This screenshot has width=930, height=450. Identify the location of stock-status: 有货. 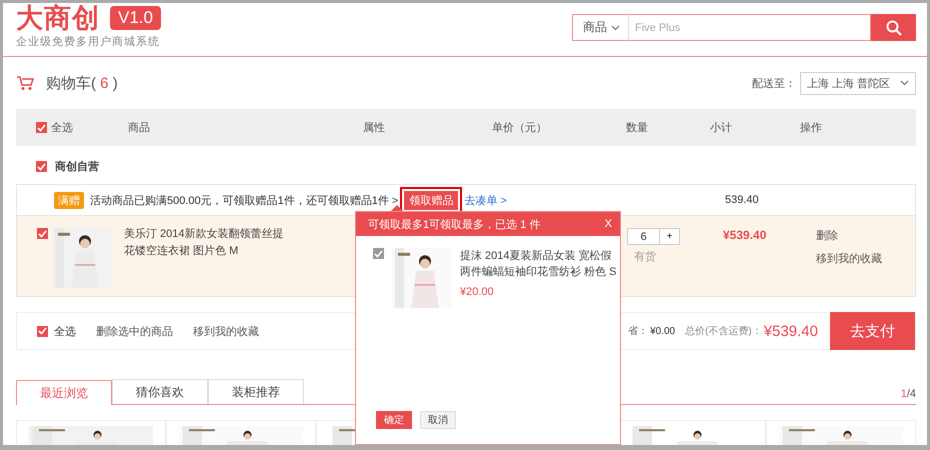
(645, 257).